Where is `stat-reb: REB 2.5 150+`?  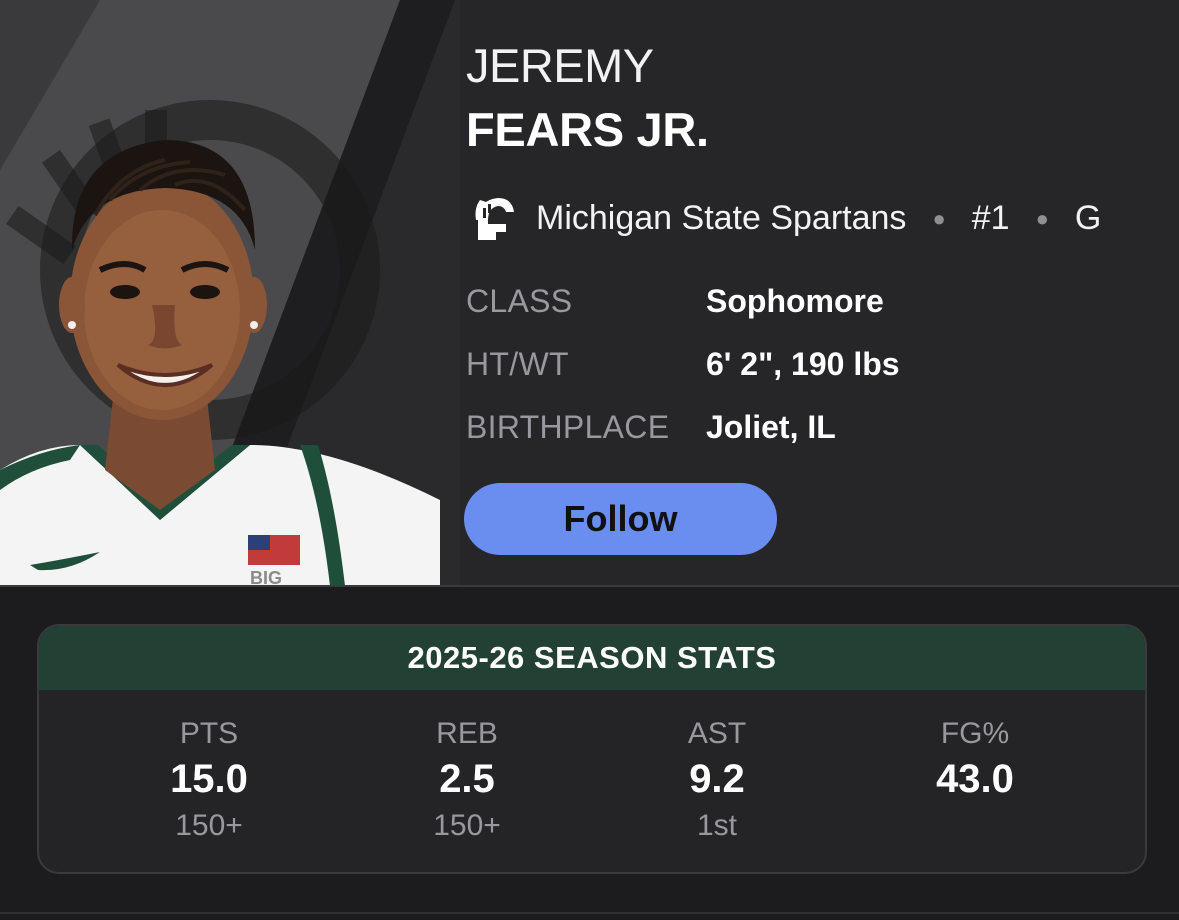 stat-reb: REB 2.5 150+ is located at coordinates (467, 781).